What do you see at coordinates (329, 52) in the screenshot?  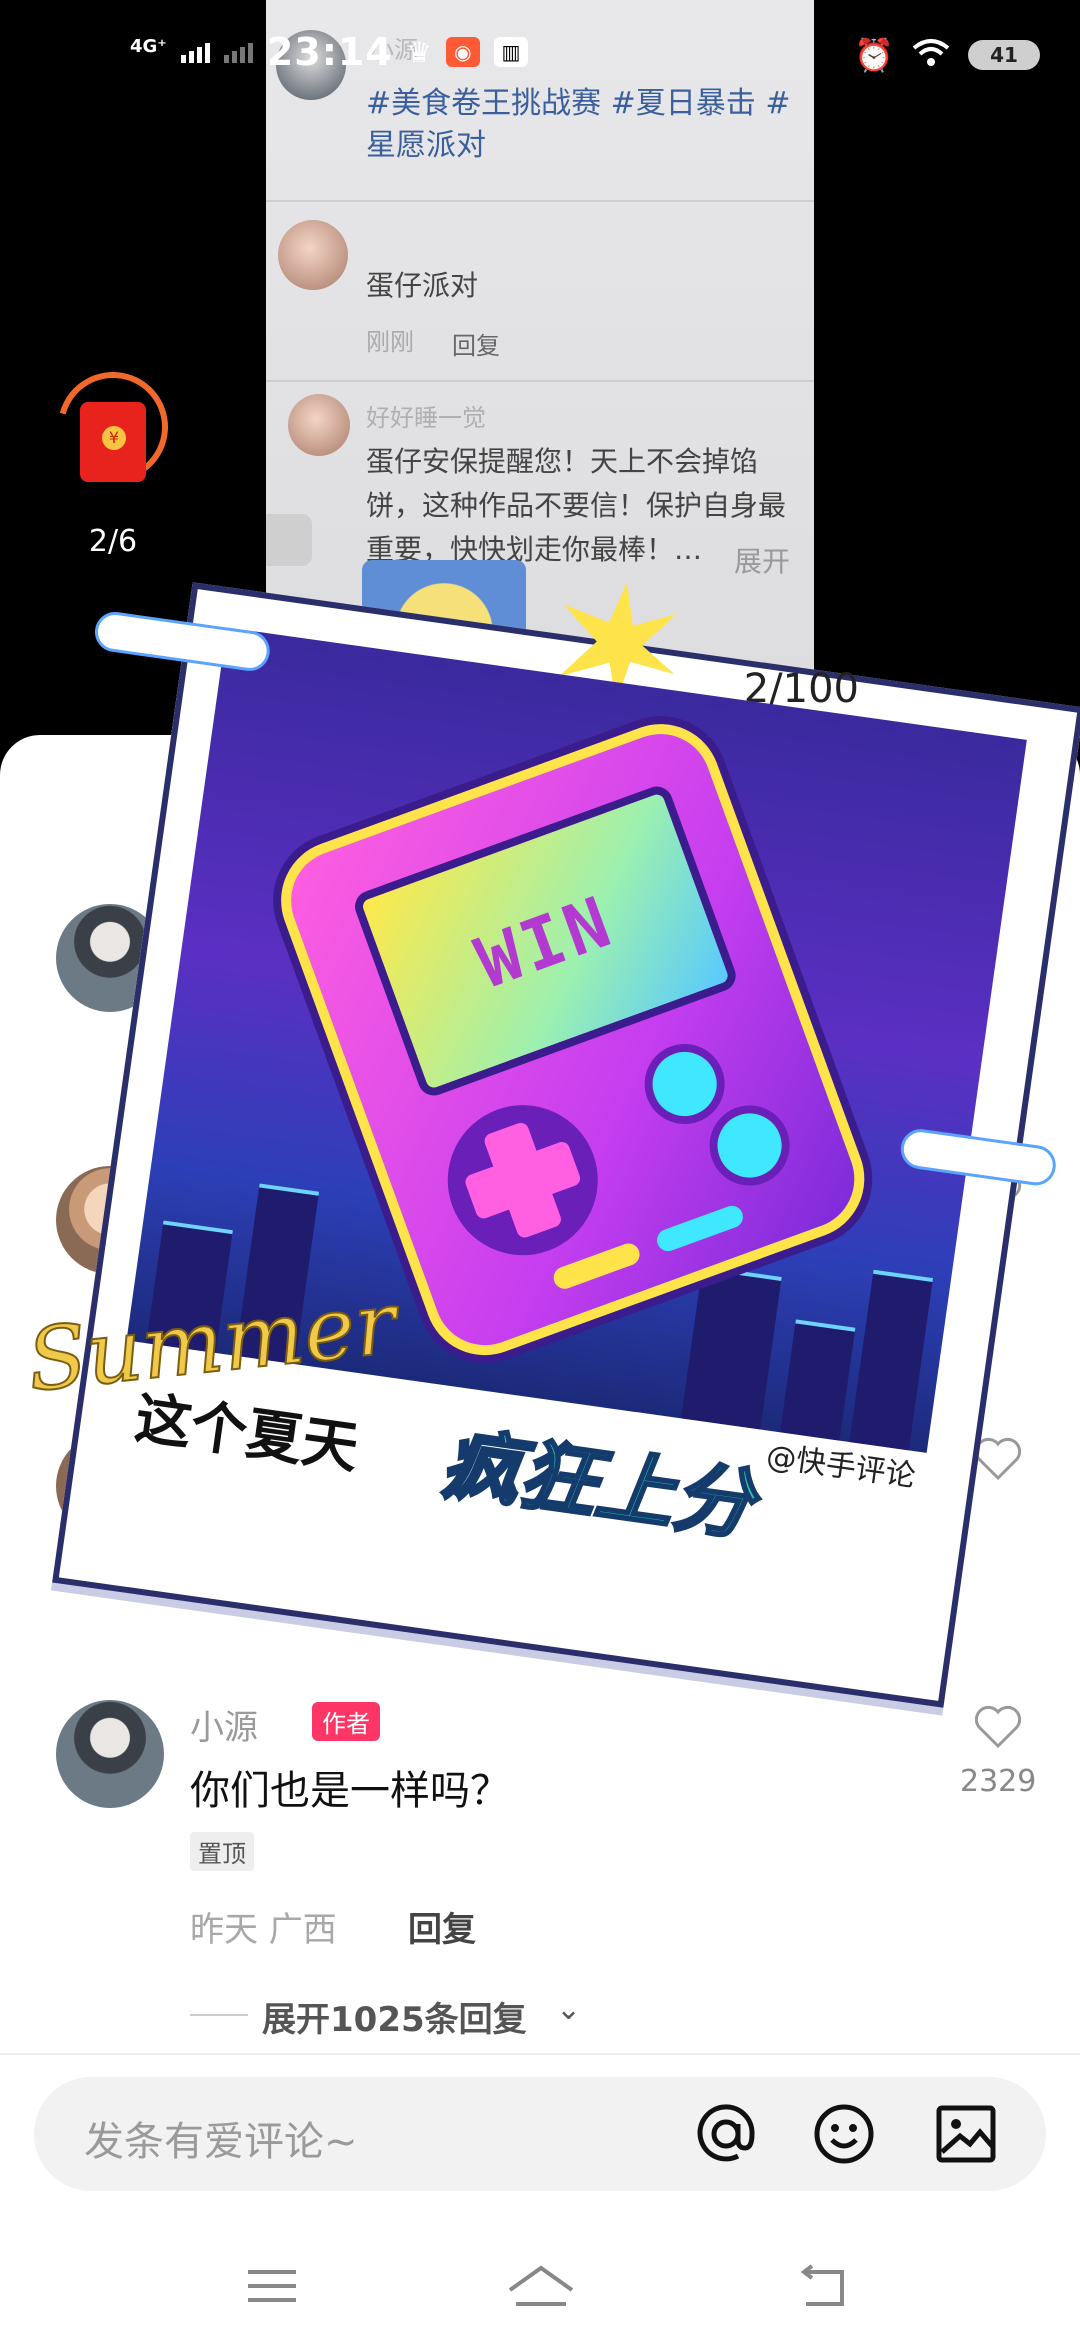 I see `clock: 23:14` at bounding box center [329, 52].